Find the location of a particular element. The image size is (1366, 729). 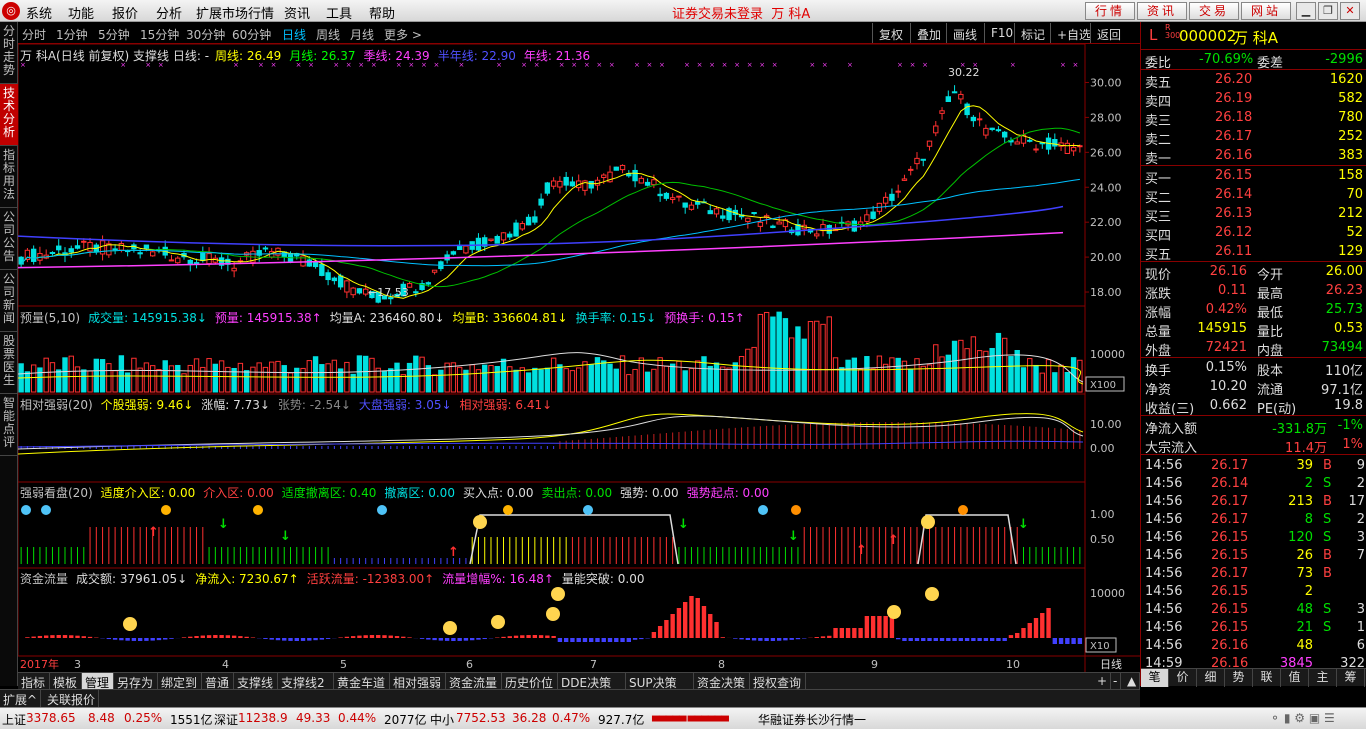

restore-icon: ❐ is located at coordinates (1328, 11).